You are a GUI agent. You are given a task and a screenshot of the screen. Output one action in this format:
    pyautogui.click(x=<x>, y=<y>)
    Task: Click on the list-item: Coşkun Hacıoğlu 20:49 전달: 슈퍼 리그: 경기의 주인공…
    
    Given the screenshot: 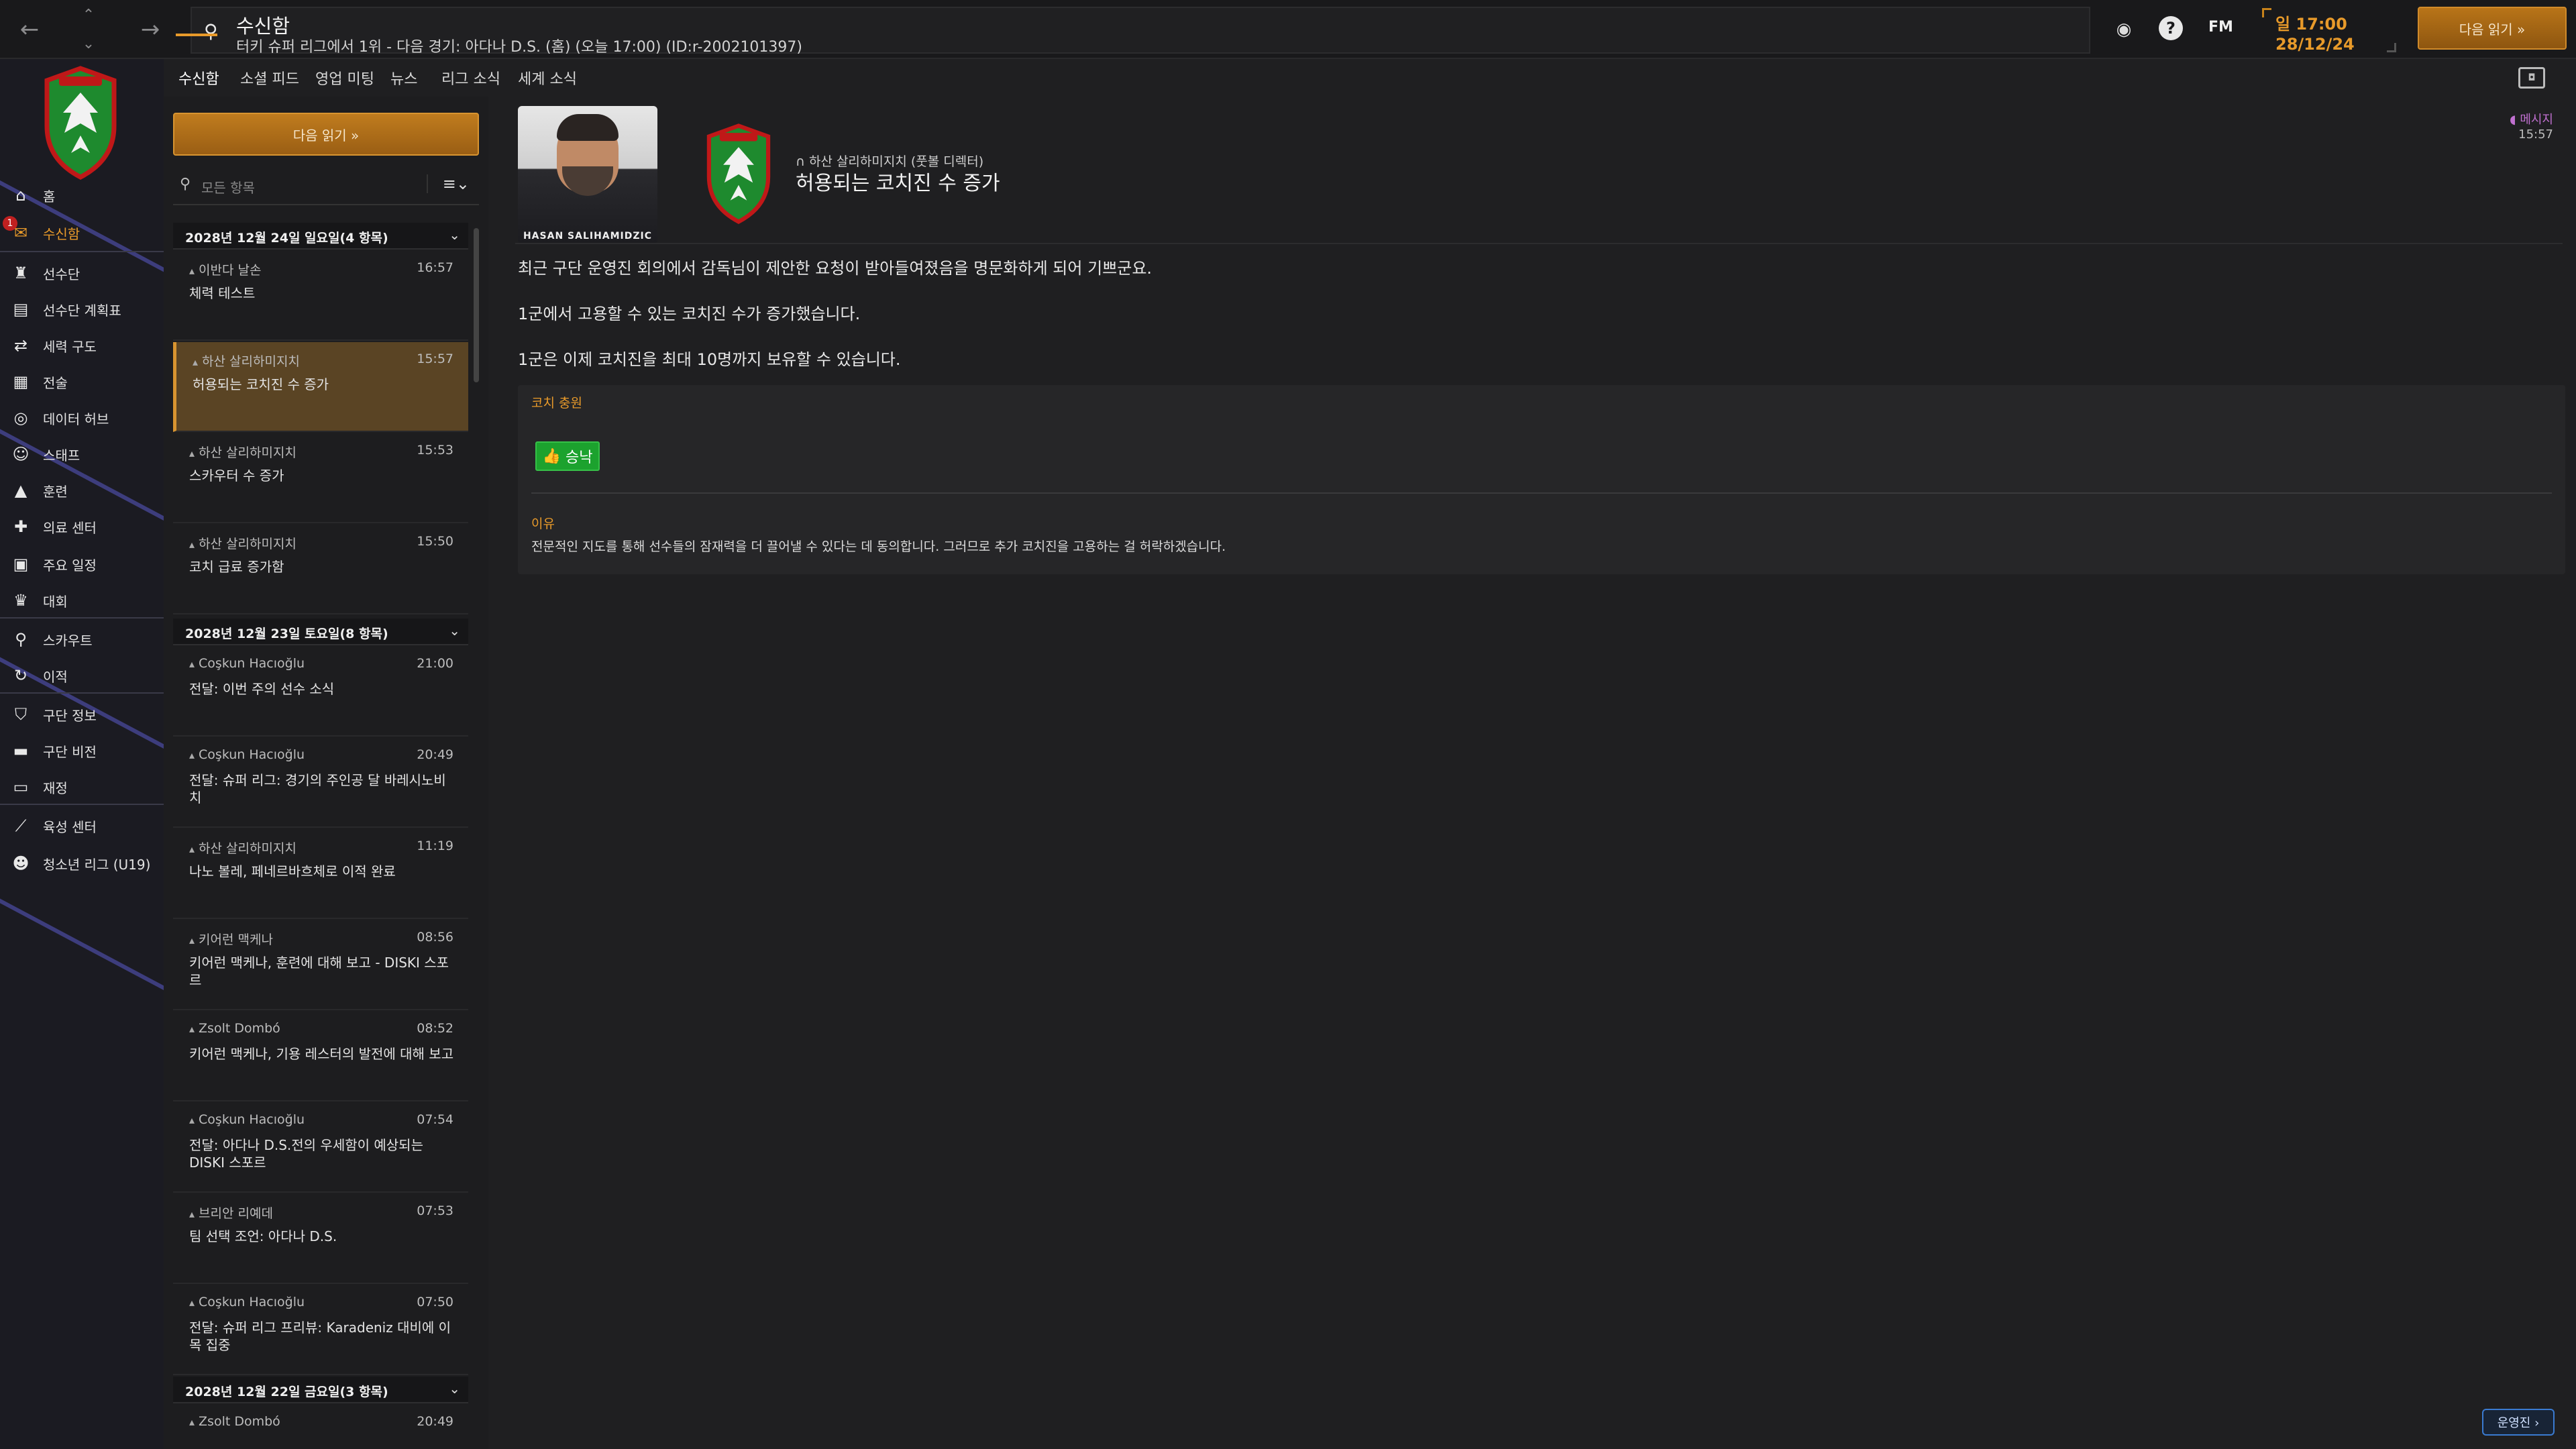 What is the action you would take?
    pyautogui.click(x=320, y=783)
    